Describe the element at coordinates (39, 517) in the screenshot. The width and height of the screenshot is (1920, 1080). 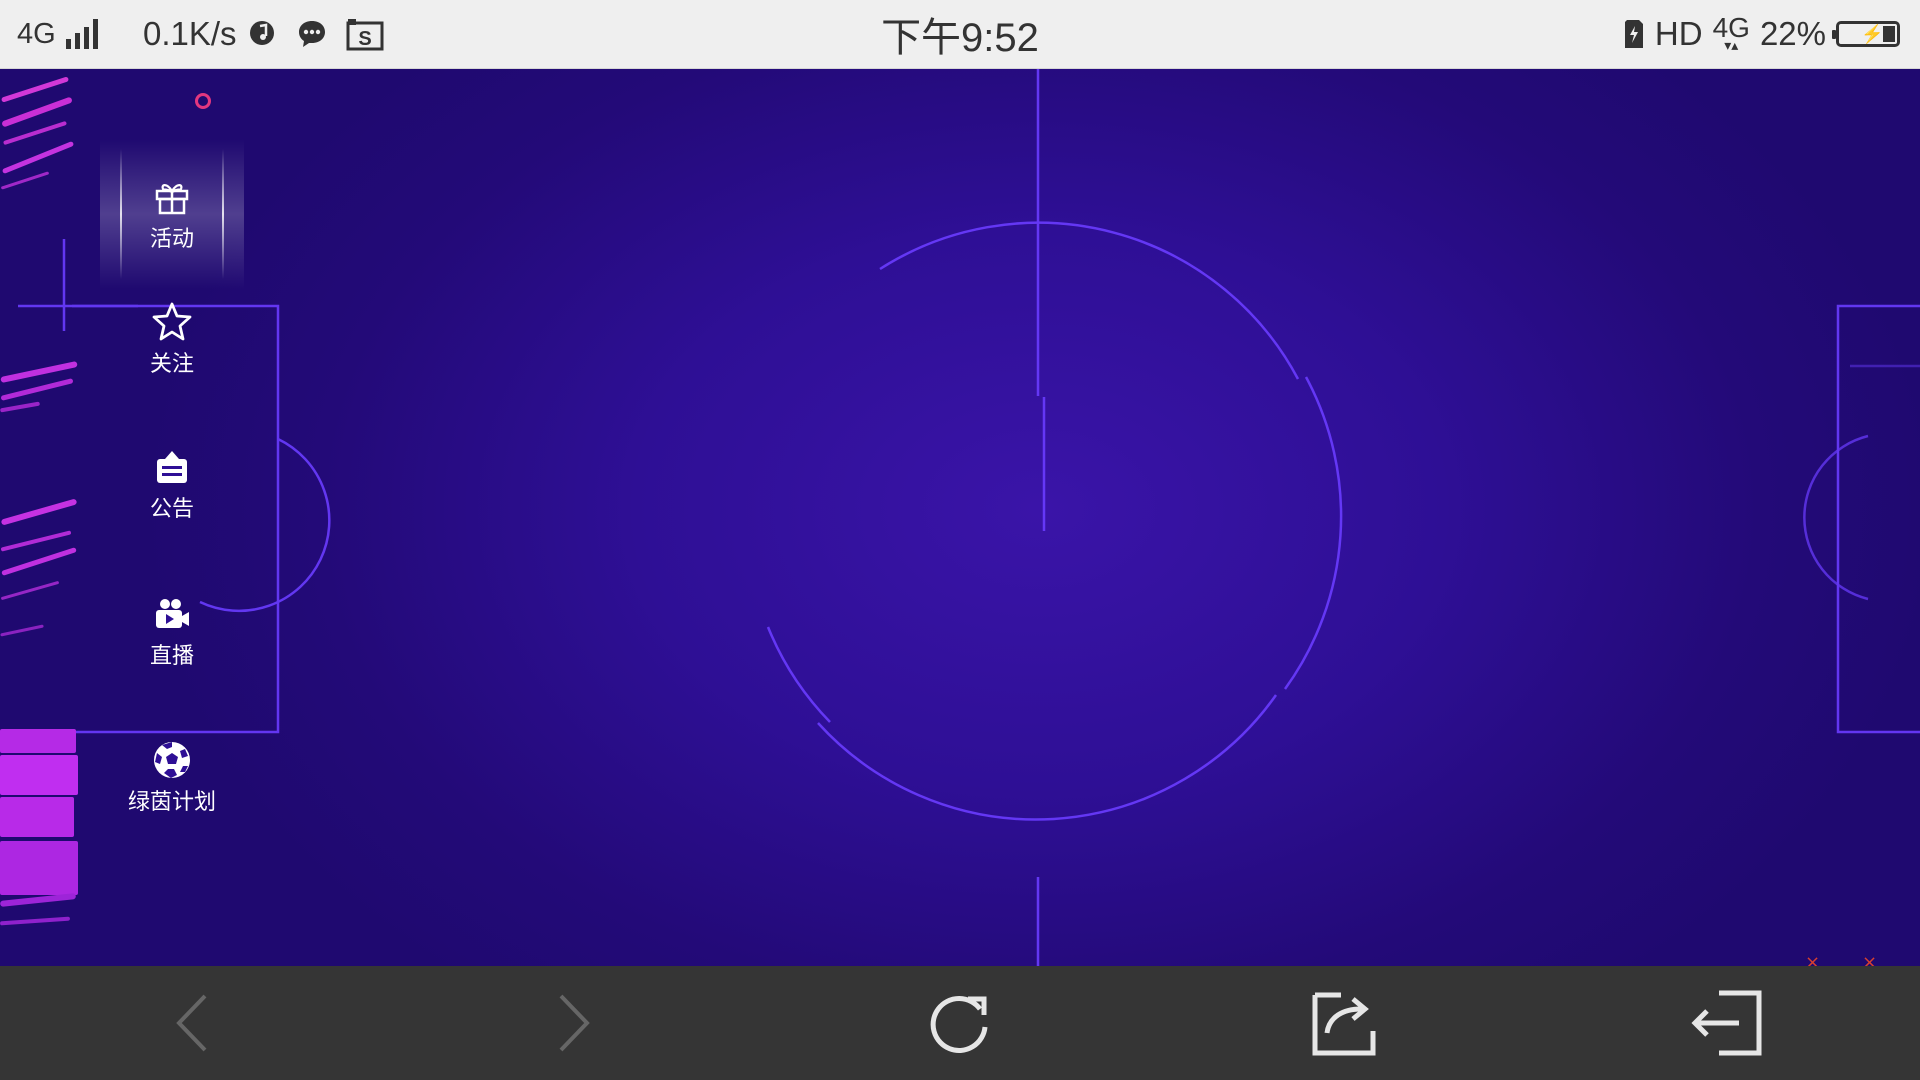
I see `decorative-paint-strokes` at that location.